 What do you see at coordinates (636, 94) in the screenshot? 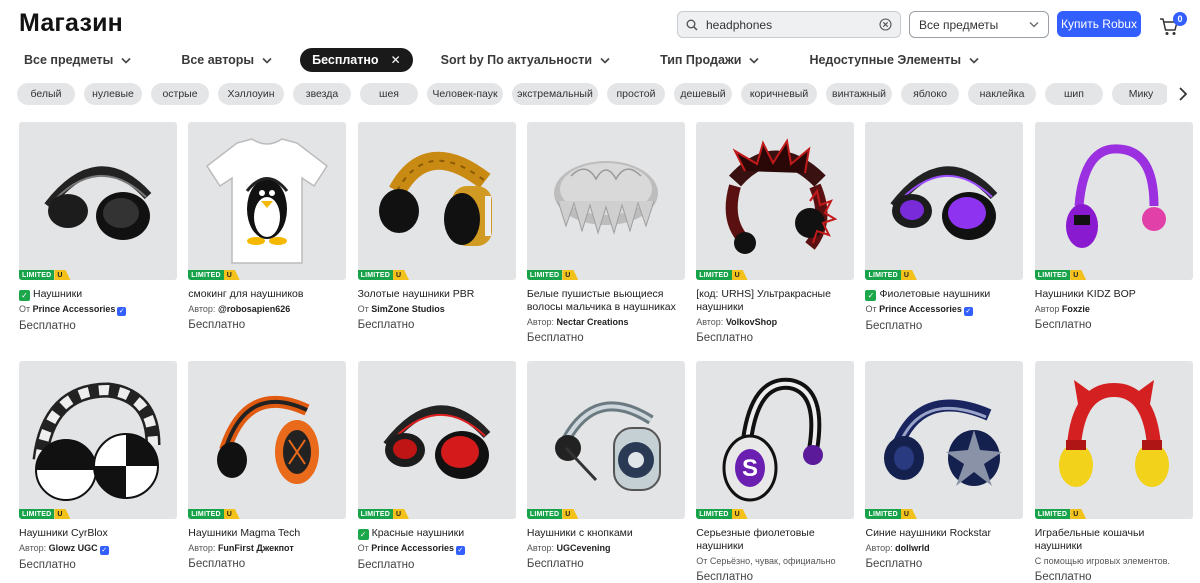
I see `tag-chip: простой` at bounding box center [636, 94].